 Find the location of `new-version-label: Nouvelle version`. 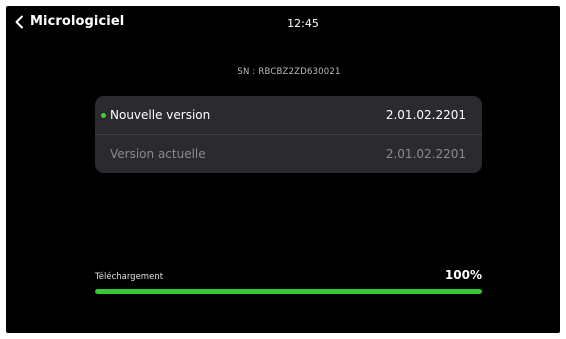

new-version-label: Nouvelle version is located at coordinates (160, 115).